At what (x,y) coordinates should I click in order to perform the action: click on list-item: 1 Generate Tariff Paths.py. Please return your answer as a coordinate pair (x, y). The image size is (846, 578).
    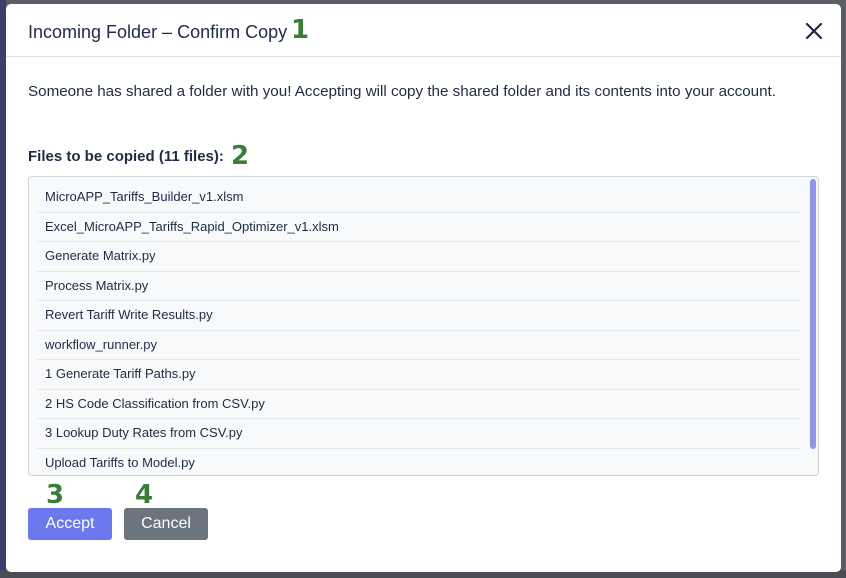
    Looking at the image, I should click on (419, 375).